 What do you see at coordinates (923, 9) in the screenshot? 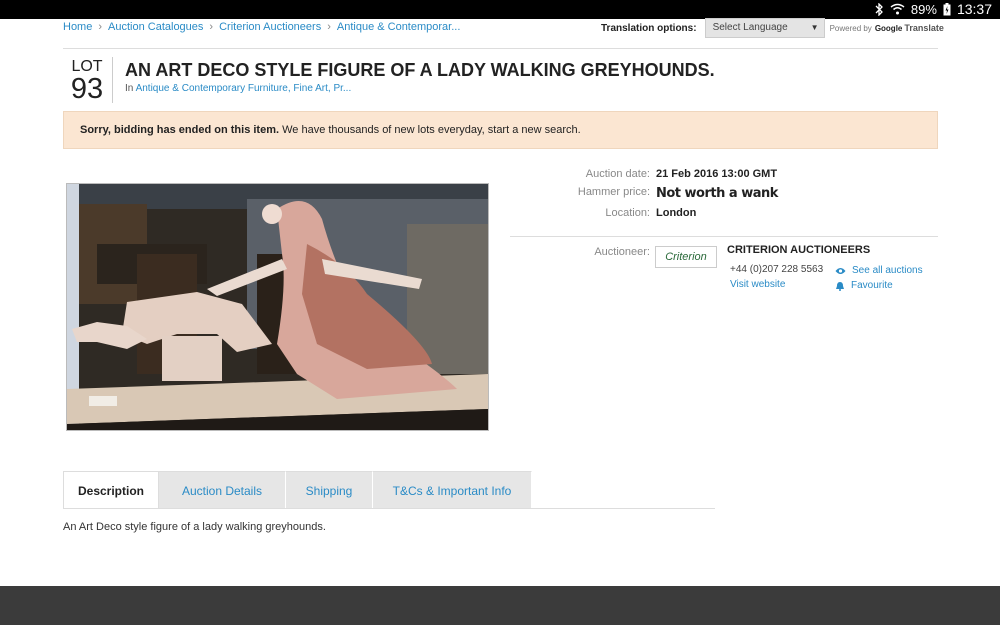
I see `battery-percent: 89%` at bounding box center [923, 9].